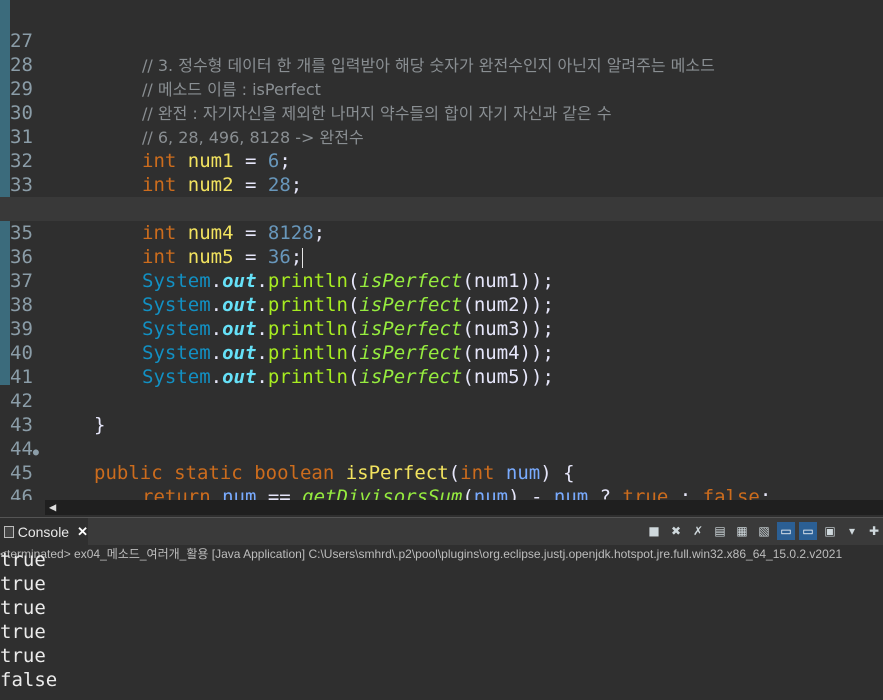 This screenshot has width=883, height=700. What do you see at coordinates (282, 269) in the screenshot?
I see `code-line: 36 System.out.println(isPerfect(num1));` at bounding box center [282, 269].